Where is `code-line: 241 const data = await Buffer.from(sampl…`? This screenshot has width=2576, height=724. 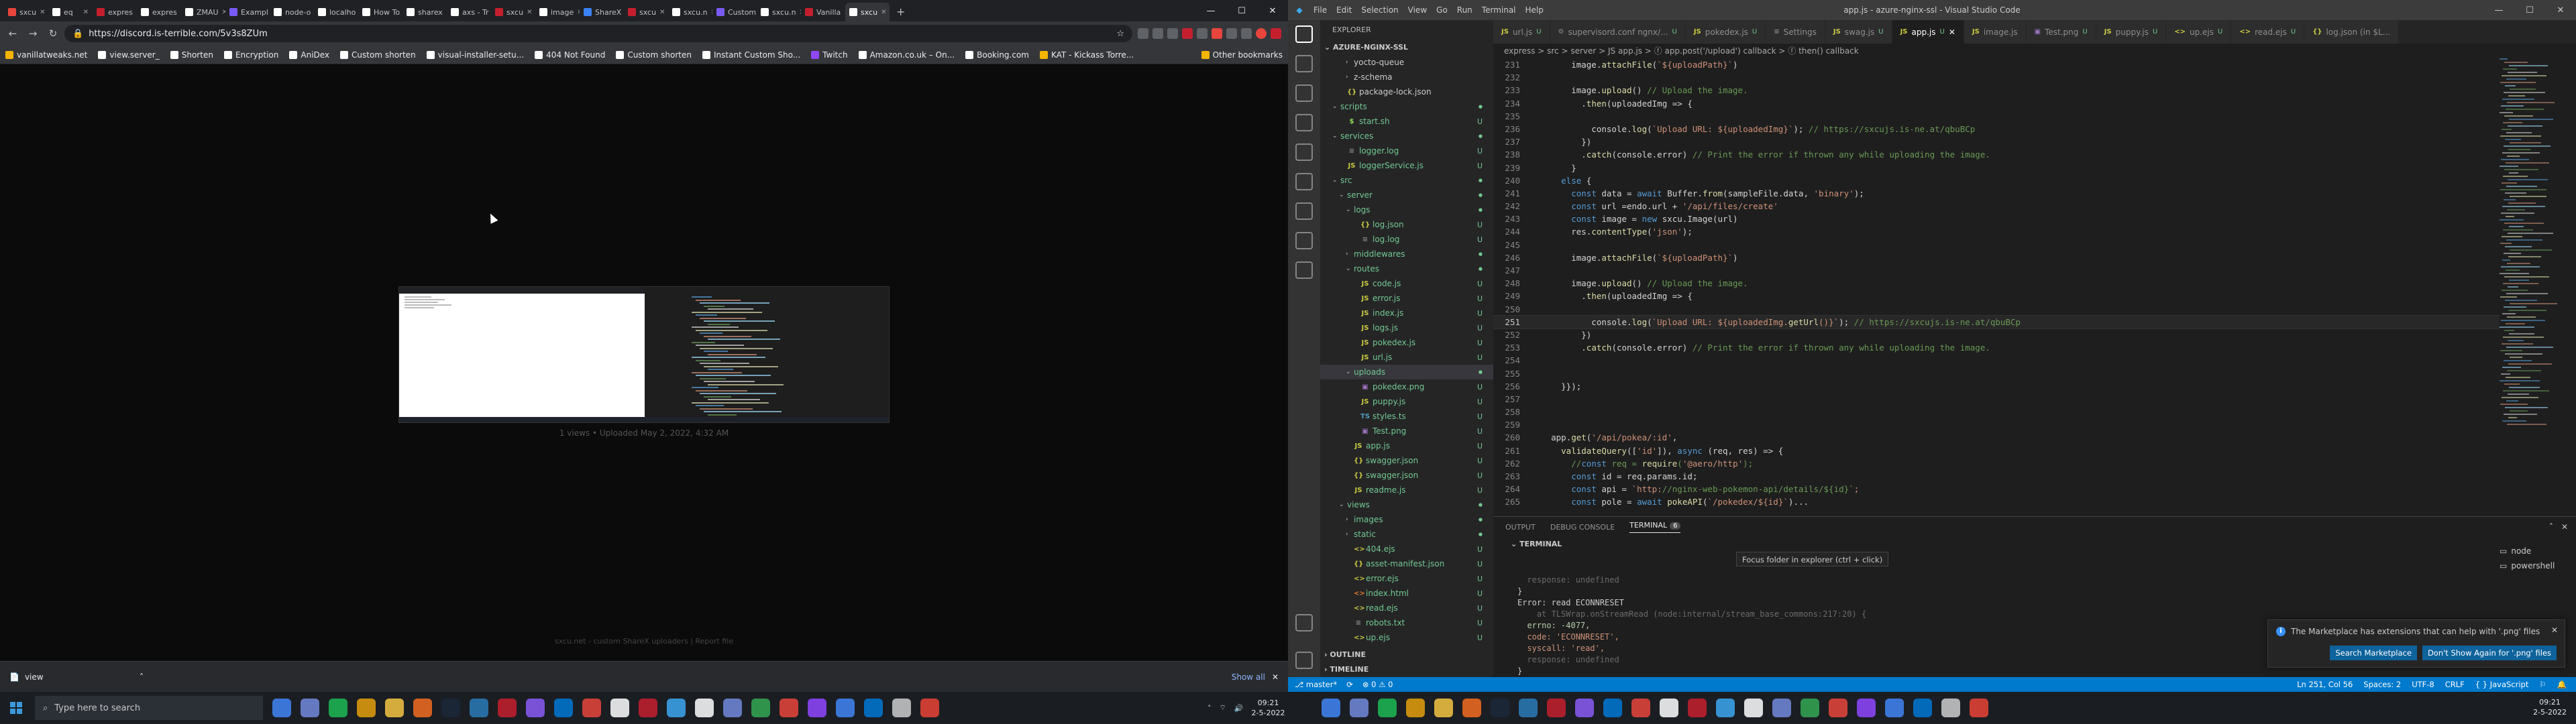 code-line: 241 const data = await Buffer.from(sampl… is located at coordinates (1996, 193).